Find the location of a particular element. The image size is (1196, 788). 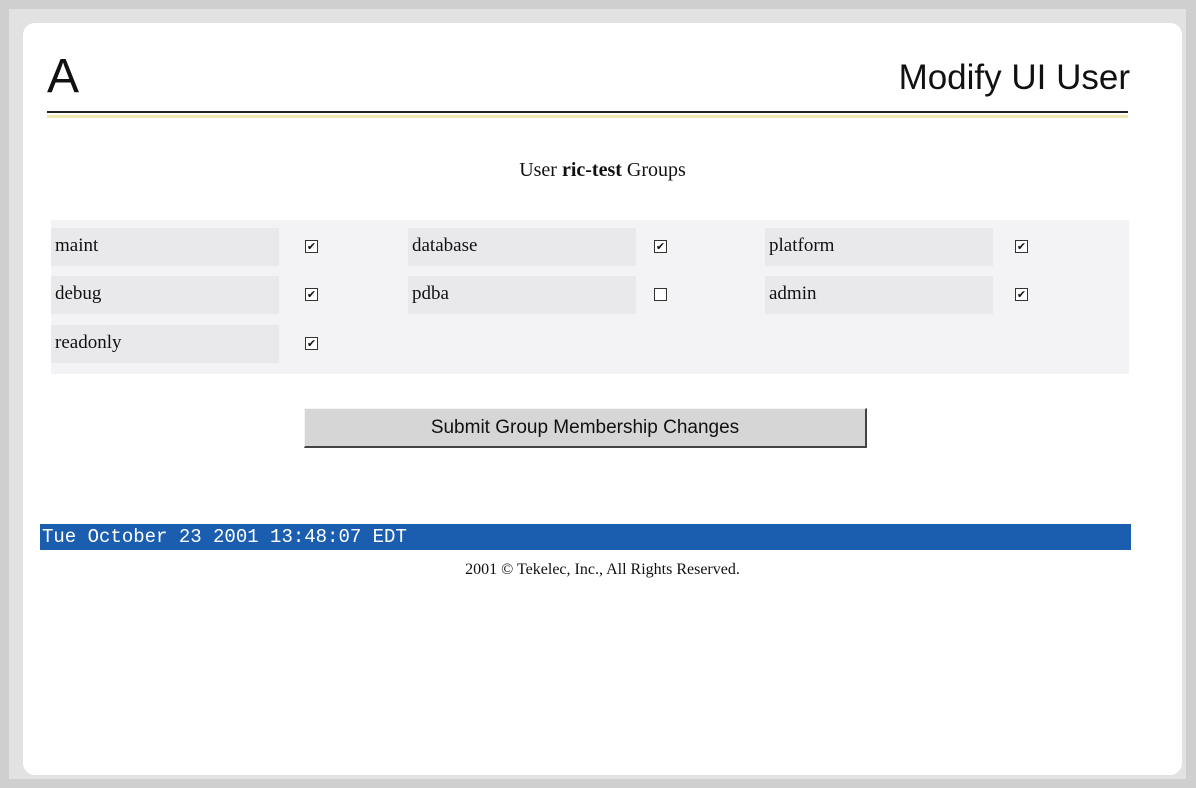

page-title: Modify UI User is located at coordinates (1014, 77).